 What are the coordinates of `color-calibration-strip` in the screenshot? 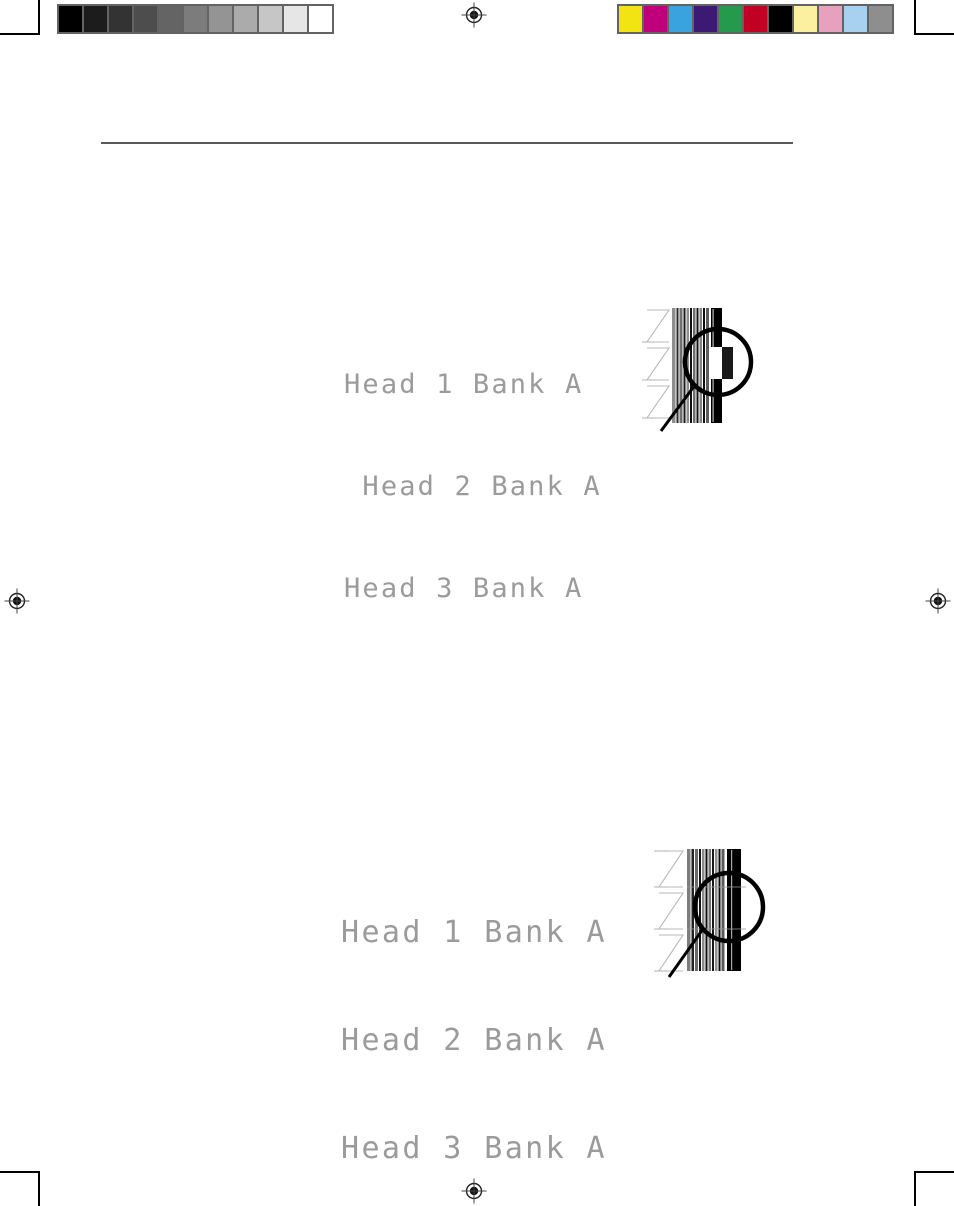 It's located at (755, 19).